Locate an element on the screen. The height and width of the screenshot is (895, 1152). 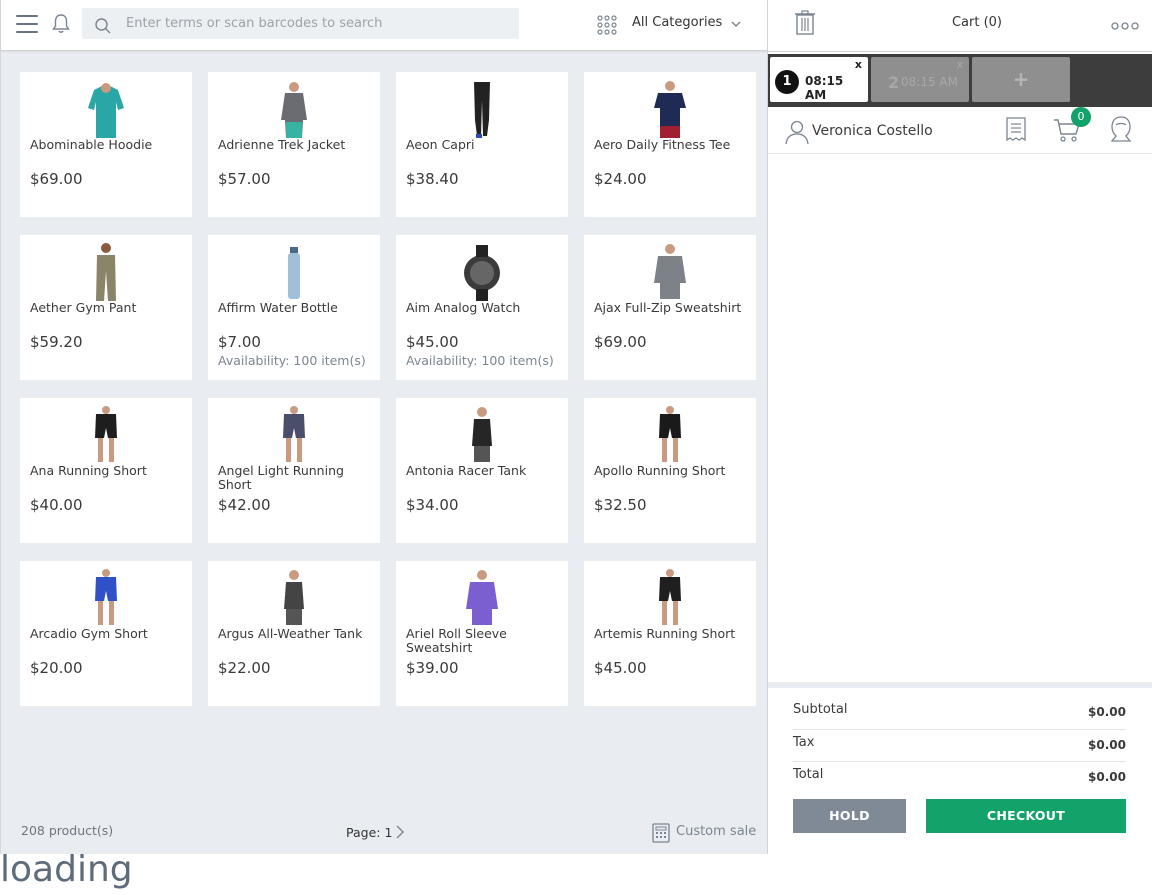
add-order-tab-button: + is located at coordinates (1021, 79).